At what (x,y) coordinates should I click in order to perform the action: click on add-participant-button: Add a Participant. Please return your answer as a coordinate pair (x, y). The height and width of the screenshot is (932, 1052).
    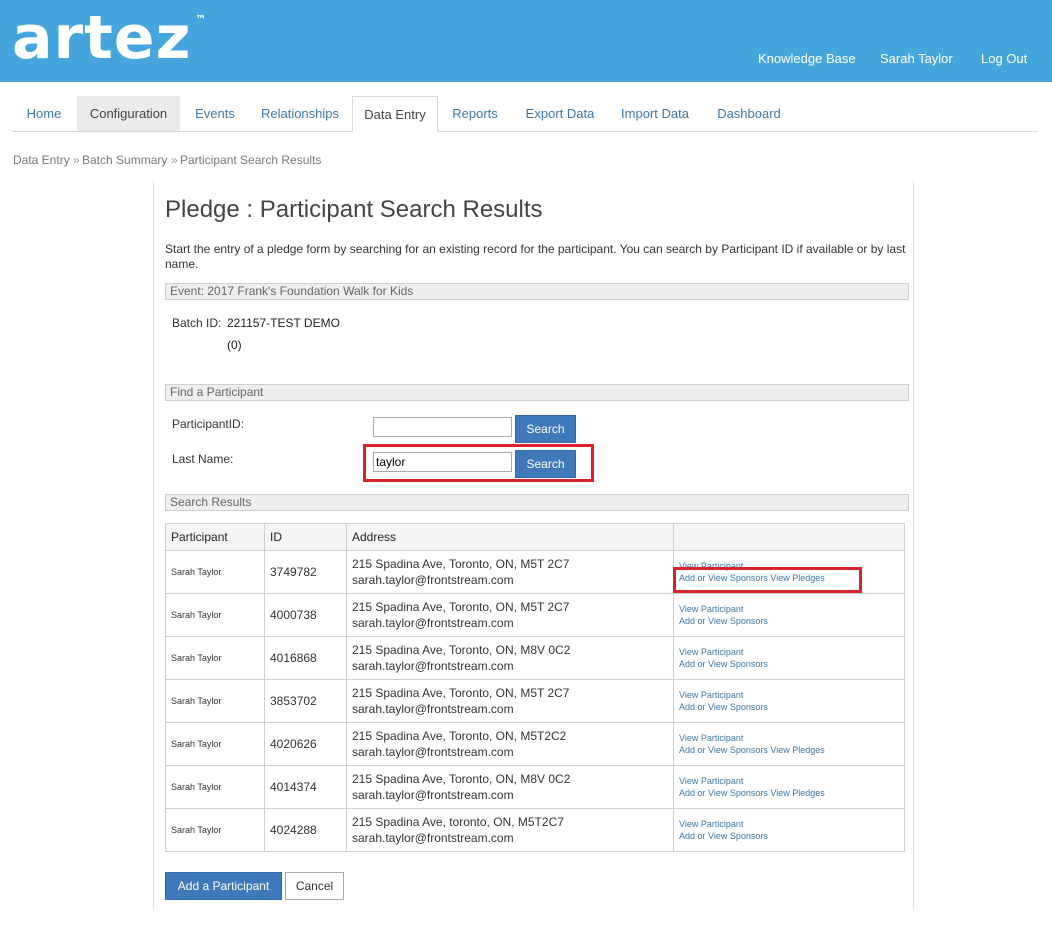
    Looking at the image, I should click on (223, 886).